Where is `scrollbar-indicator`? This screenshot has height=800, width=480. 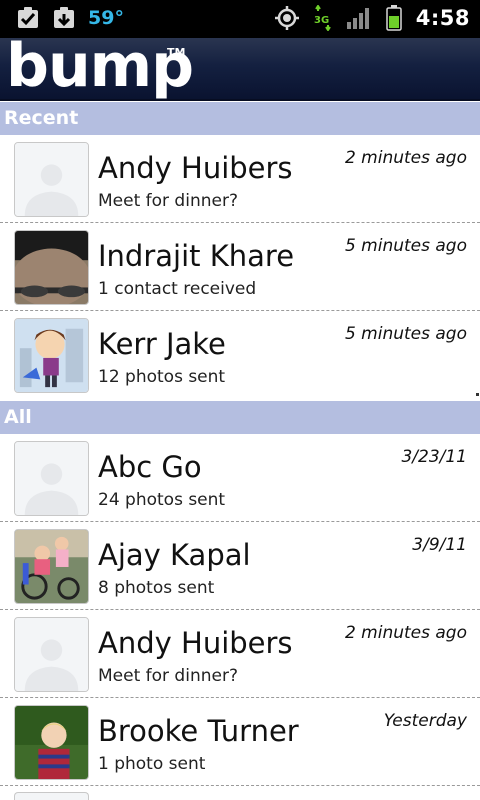
scrollbar-indicator is located at coordinates (477, 394).